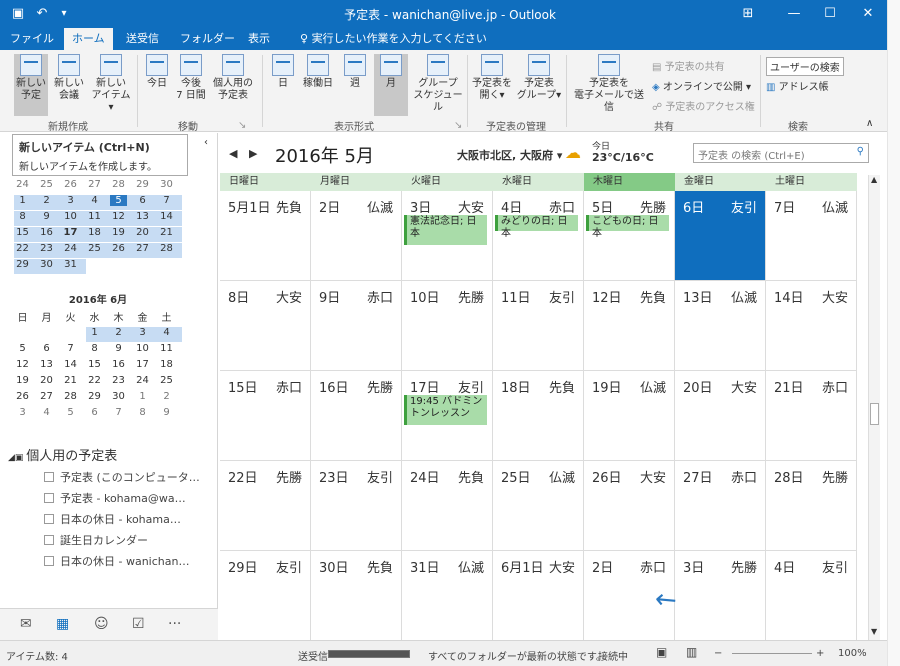 The image size is (900, 666). Describe the element at coordinates (191, 85) in the screenshot. I see `next-7-days-button: 今後 7 日間` at that location.